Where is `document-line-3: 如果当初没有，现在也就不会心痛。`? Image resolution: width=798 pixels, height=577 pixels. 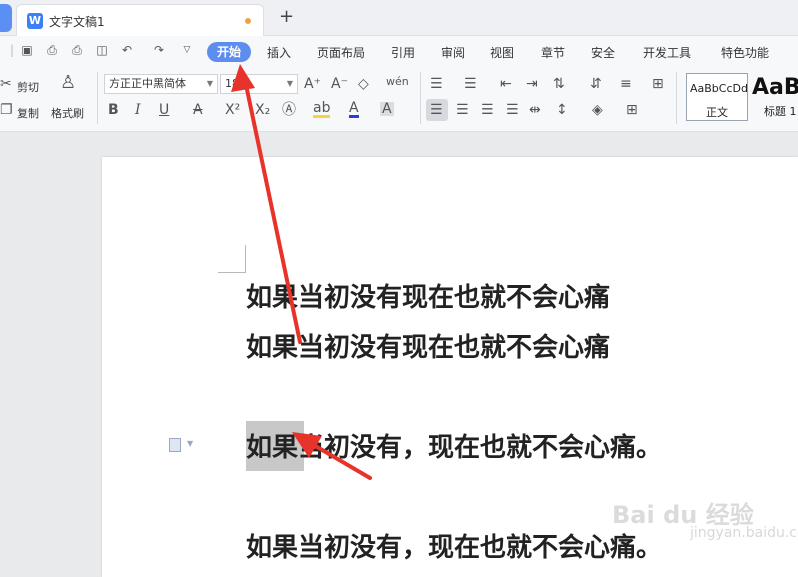
document-line-3: 如果当初没有，现在也就不会心痛。 is located at coordinates (454, 445).